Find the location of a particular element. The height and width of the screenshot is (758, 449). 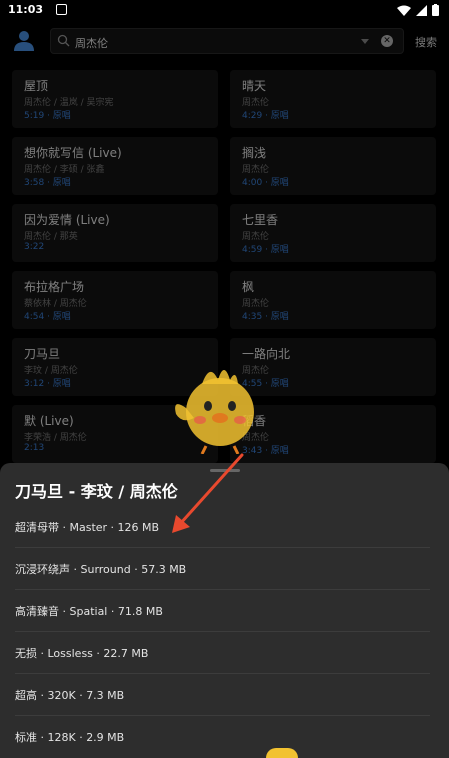

quality-option-label: 超高 · 320K · 7.3 MB is located at coordinates (70, 695).